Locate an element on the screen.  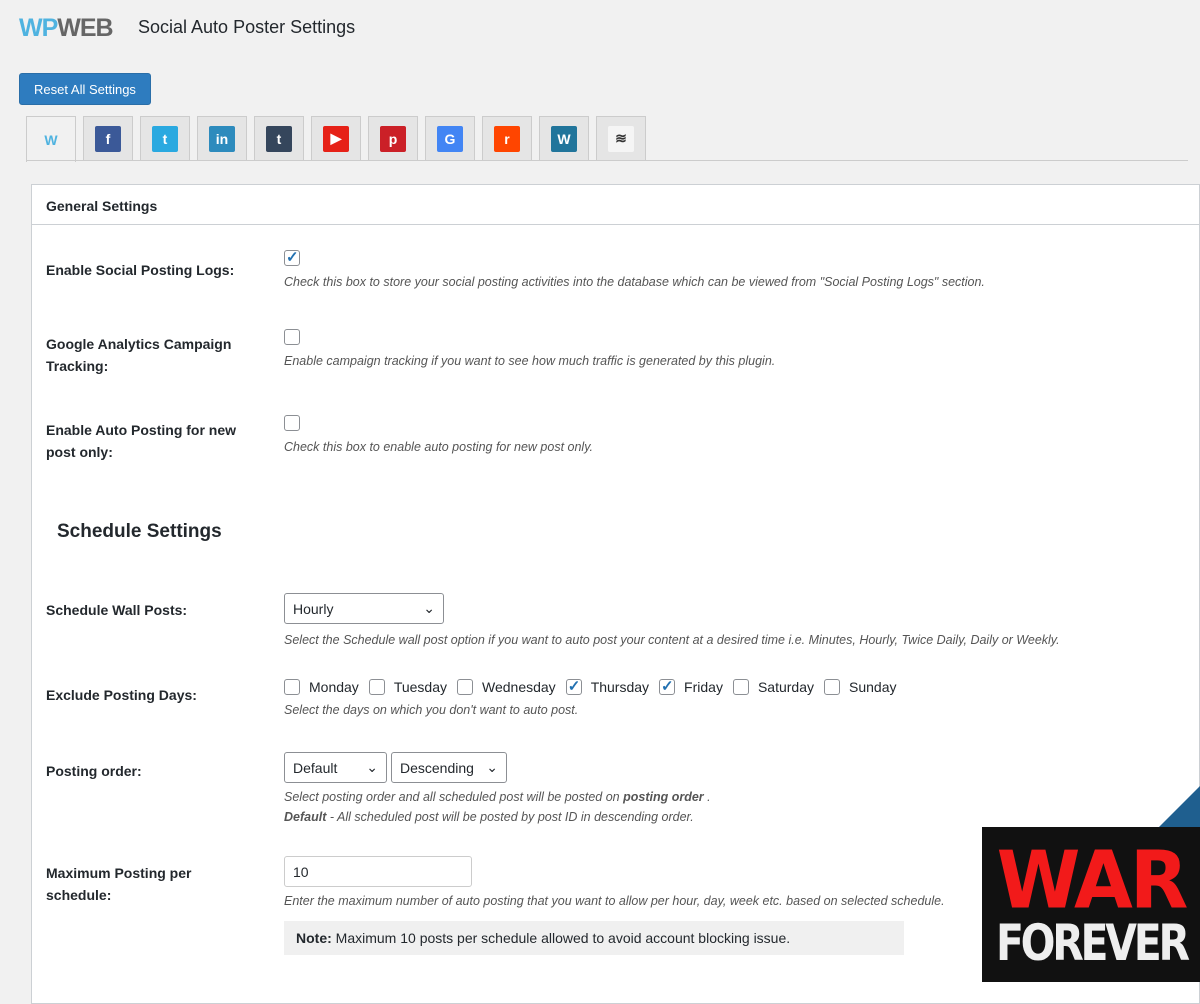
day-wednesday: Wednesday is located at coordinates (506, 687).